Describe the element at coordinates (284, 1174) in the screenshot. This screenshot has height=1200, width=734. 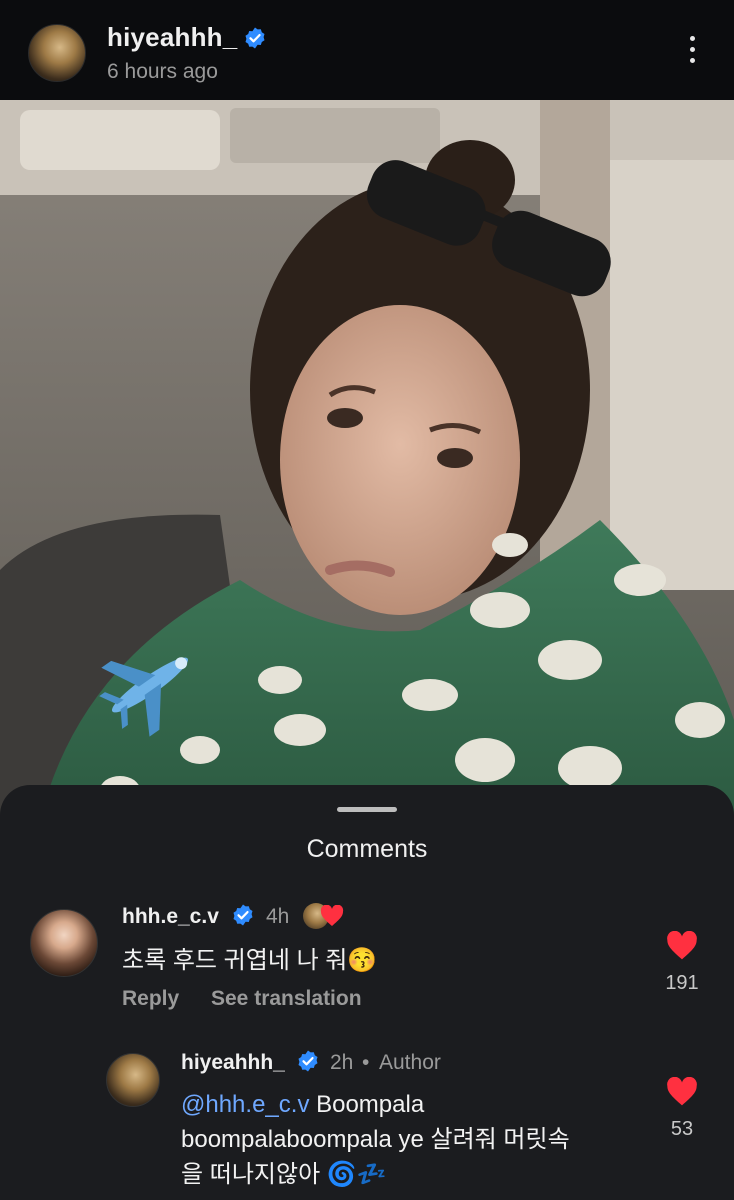
I see `reply-text-line3: 을 떠나지않아 🌀💤` at that location.